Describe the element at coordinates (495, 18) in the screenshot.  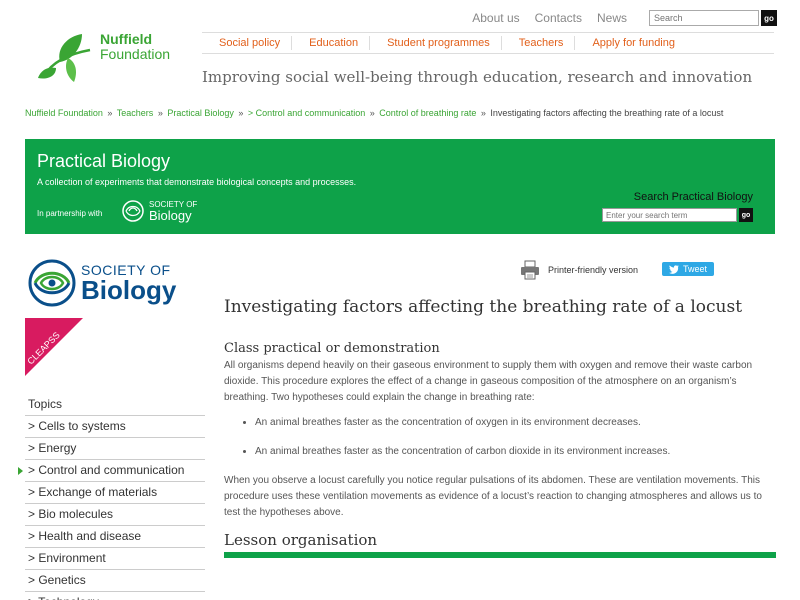
I see `about-us-link: About us` at that location.